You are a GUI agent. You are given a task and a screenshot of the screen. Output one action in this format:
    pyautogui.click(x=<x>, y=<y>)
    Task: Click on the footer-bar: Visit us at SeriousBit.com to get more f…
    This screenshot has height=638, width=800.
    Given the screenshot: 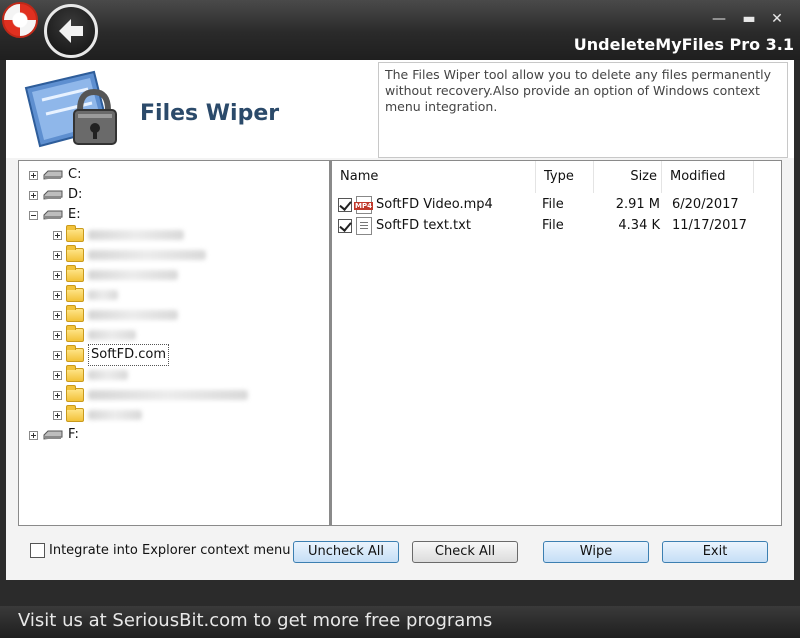 What is the action you would take?
    pyautogui.click(x=400, y=622)
    